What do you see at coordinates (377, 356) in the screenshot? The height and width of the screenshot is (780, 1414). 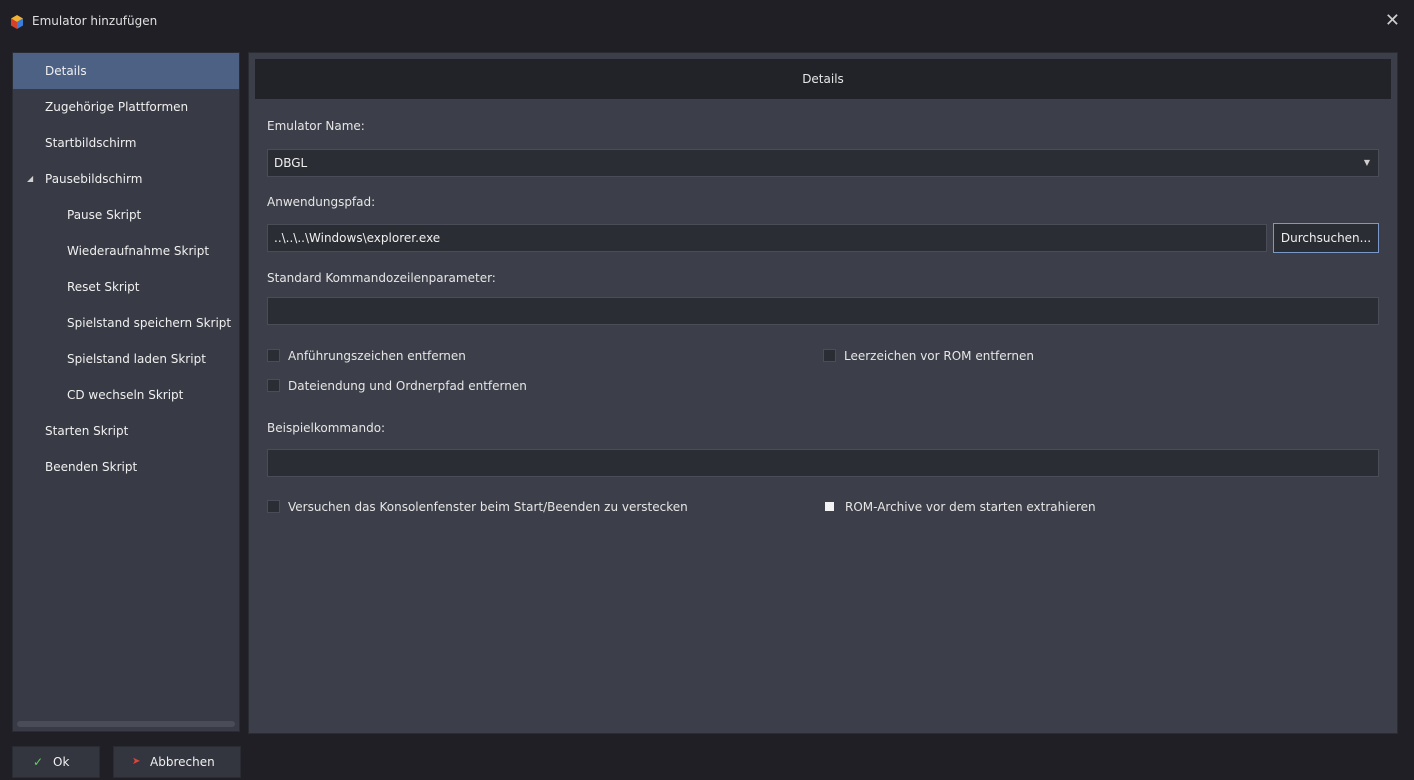 I see `checkbox-label: Anführungszeichen entfernen` at bounding box center [377, 356].